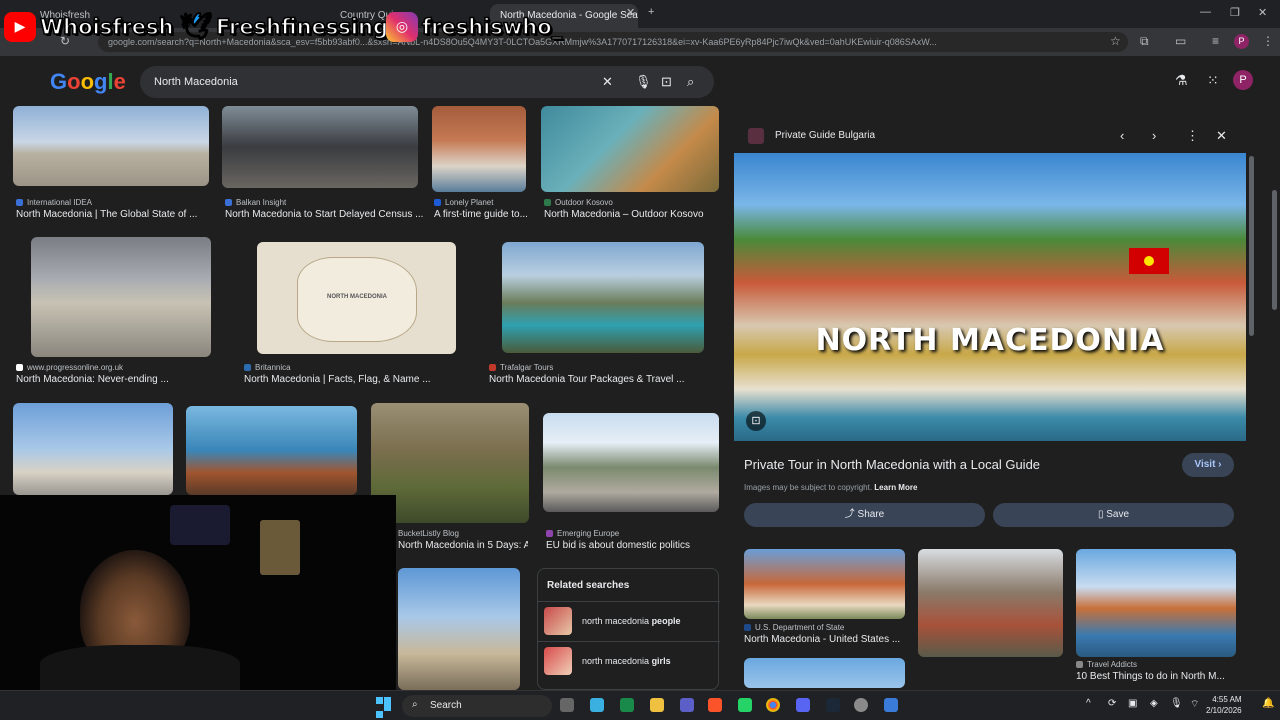 The height and width of the screenshot is (720, 1280). Describe the element at coordinates (106, 27) in the screenshot. I see `youtube-handle: Whoisfresh` at that location.